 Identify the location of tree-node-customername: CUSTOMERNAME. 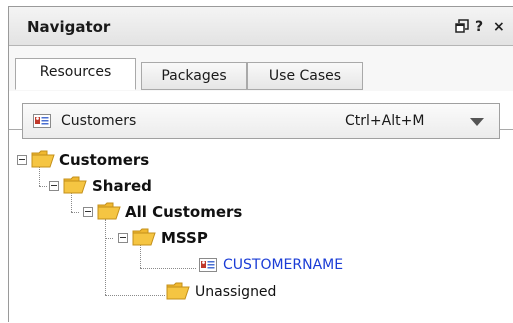
(219, 265).